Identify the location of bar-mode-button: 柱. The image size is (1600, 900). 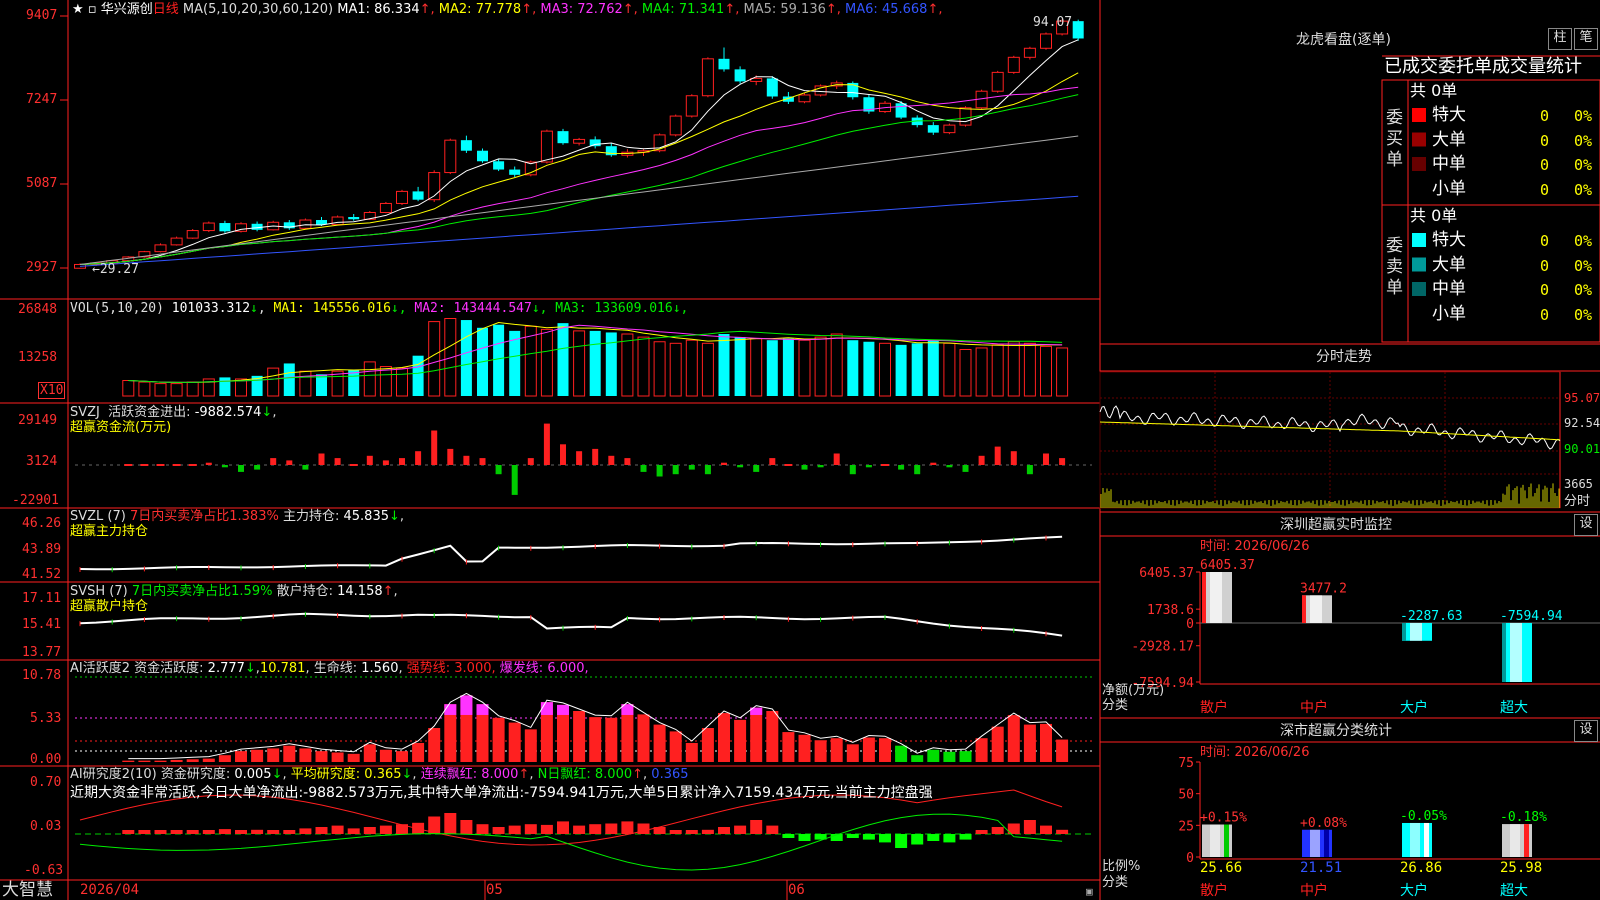
(1560, 39).